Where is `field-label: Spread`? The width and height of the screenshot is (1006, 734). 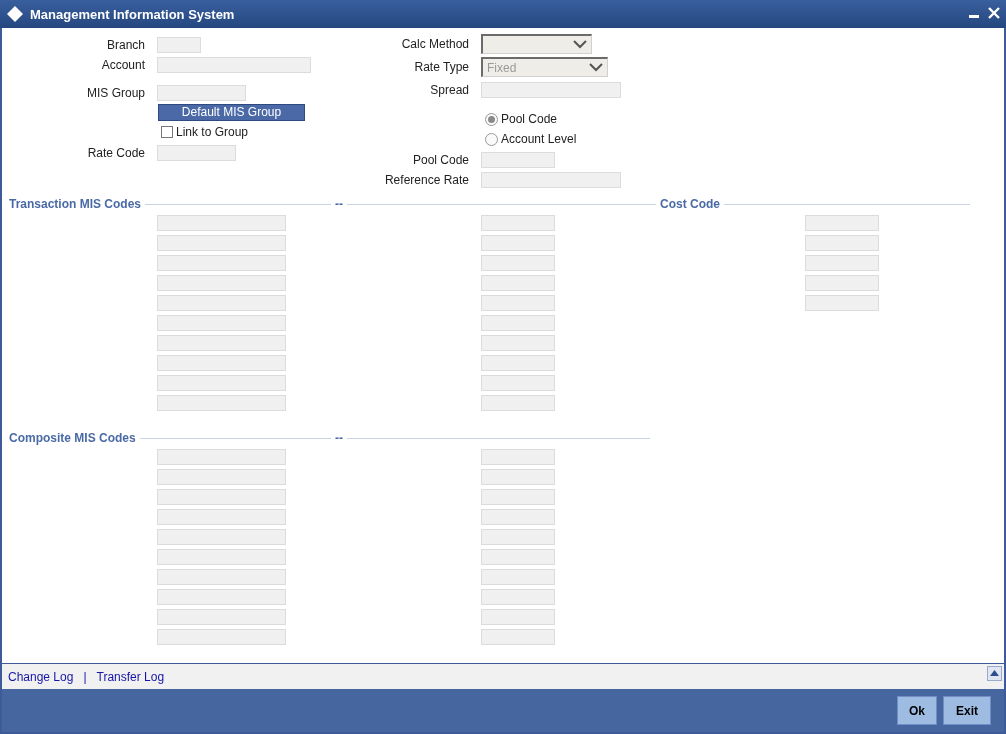 field-label: Spread is located at coordinates (449, 90).